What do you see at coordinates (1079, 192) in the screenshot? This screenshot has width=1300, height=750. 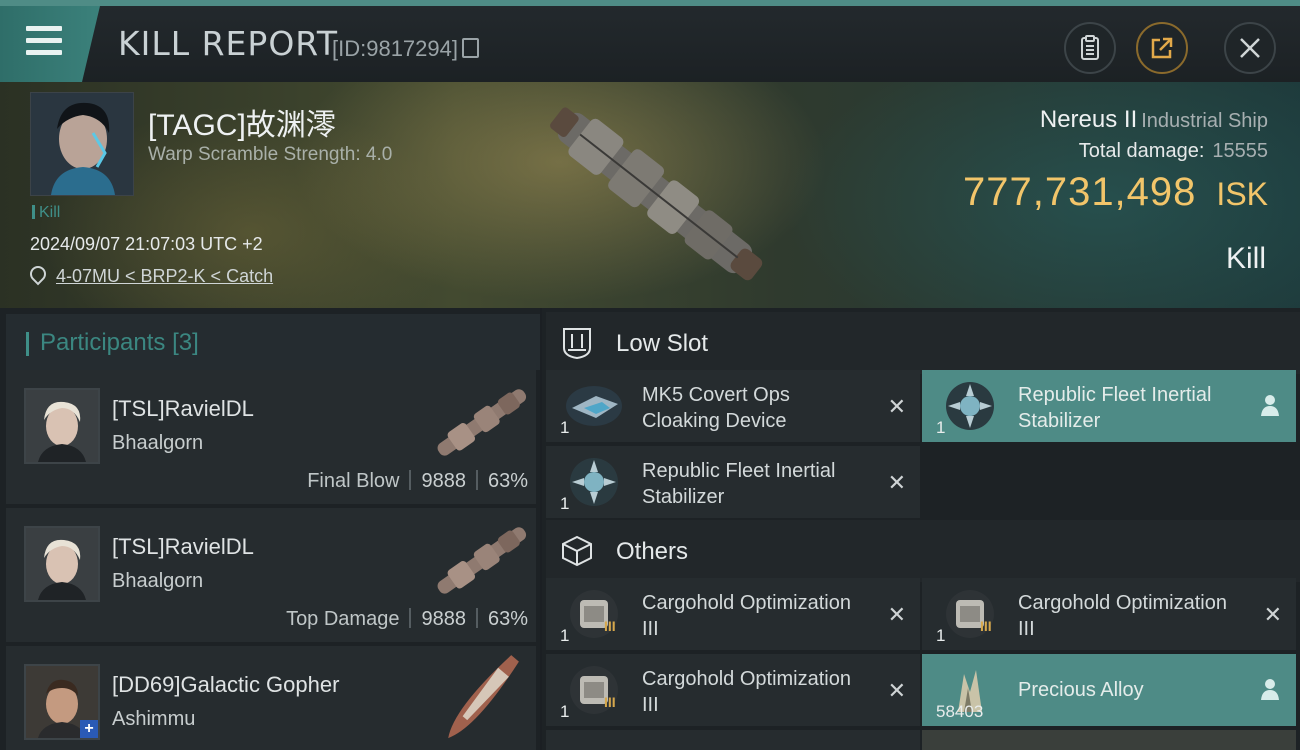 I see `isk-amount: 777,731,498` at bounding box center [1079, 192].